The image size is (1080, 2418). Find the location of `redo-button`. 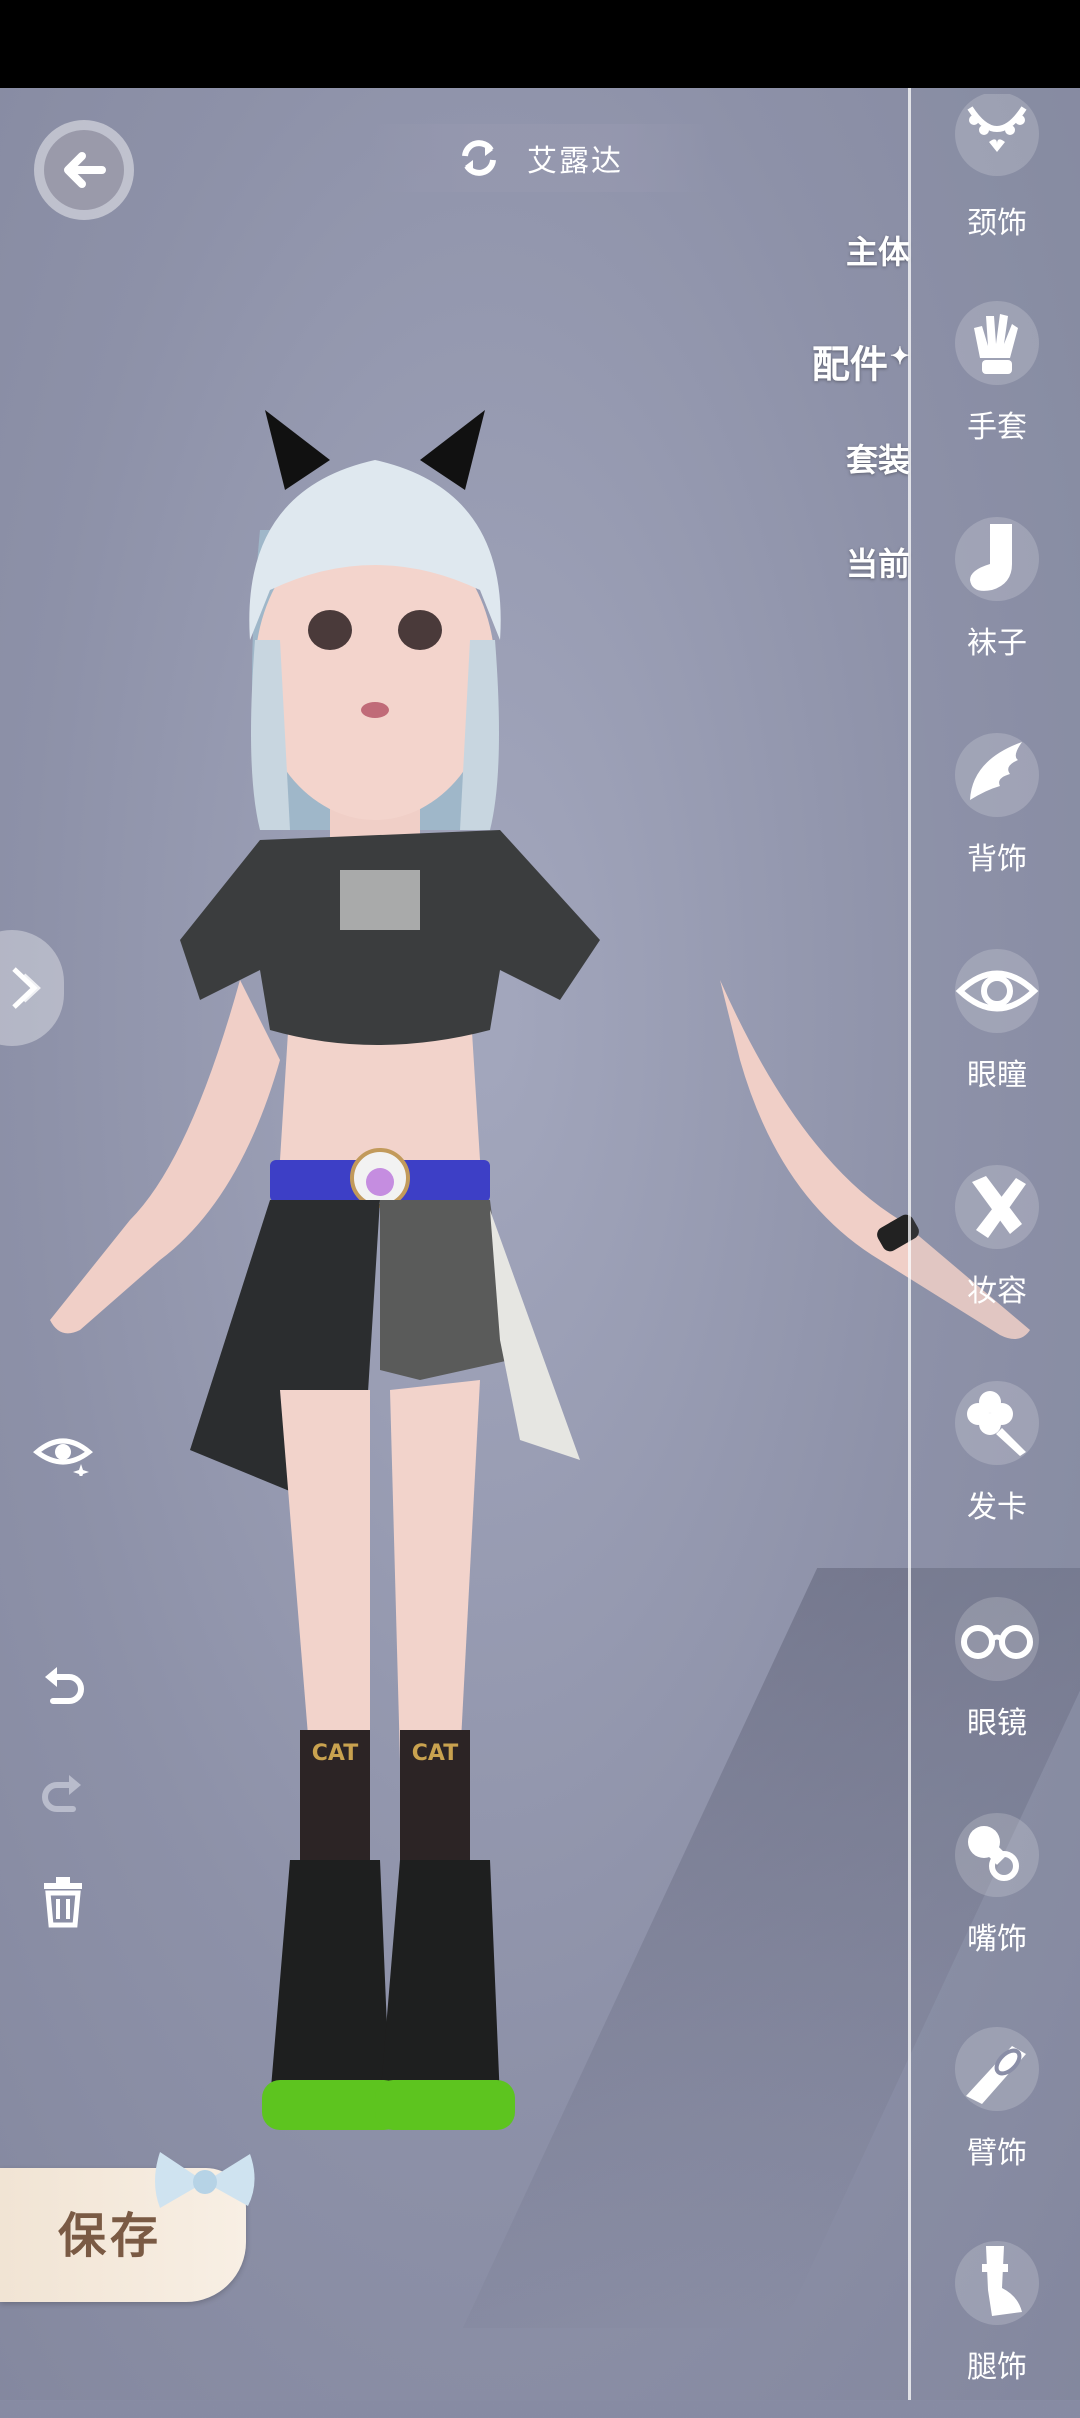

redo-button is located at coordinates (63, 1793).